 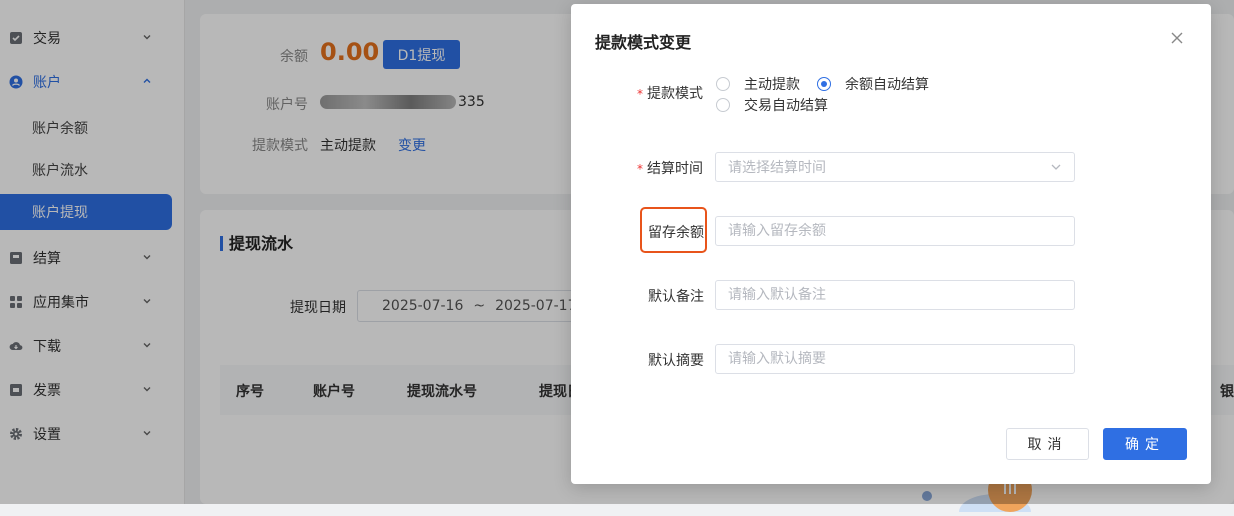 I want to click on dialog-title: 提款模式变更, so click(x=643, y=42).